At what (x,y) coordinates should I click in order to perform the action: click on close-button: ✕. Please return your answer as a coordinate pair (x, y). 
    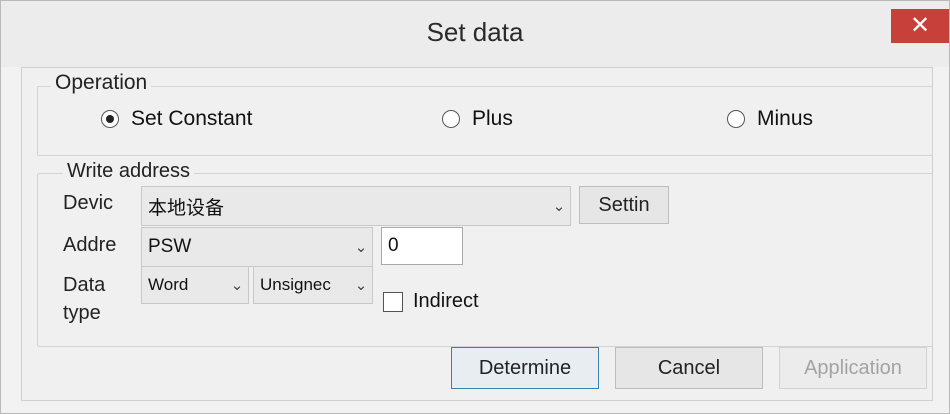
    Looking at the image, I should click on (920, 26).